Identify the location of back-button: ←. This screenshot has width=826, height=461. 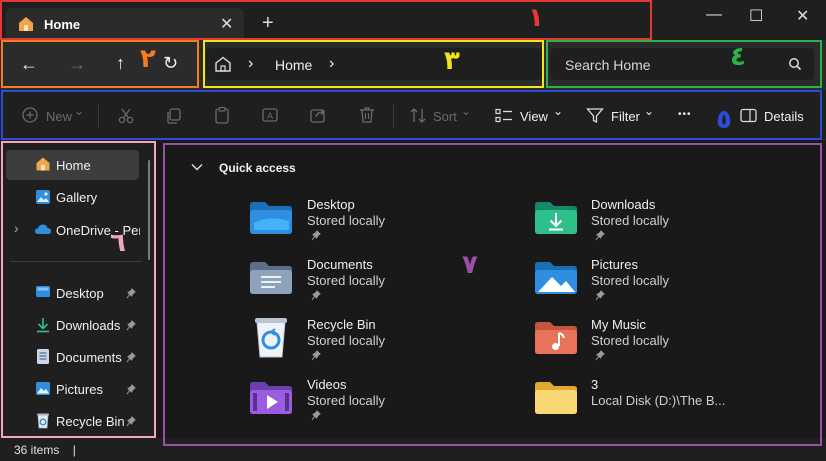
(29, 64).